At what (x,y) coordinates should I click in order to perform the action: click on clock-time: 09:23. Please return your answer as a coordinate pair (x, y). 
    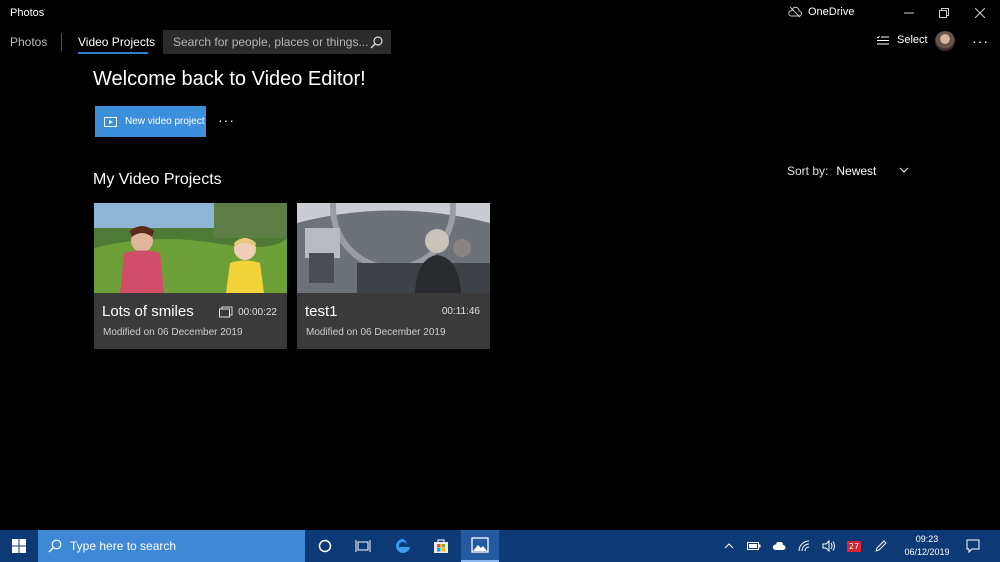
    Looking at the image, I should click on (927, 539).